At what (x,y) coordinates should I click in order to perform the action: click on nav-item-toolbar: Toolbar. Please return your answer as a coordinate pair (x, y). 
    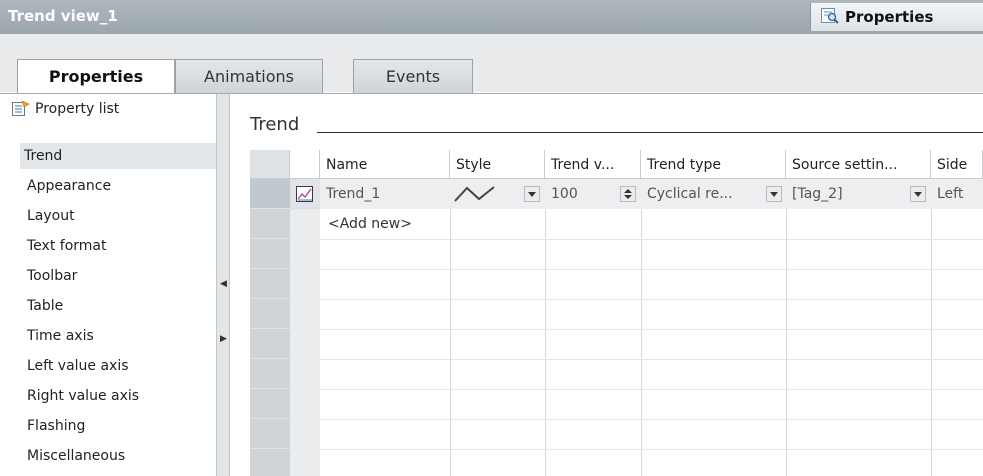
    Looking at the image, I should click on (119, 276).